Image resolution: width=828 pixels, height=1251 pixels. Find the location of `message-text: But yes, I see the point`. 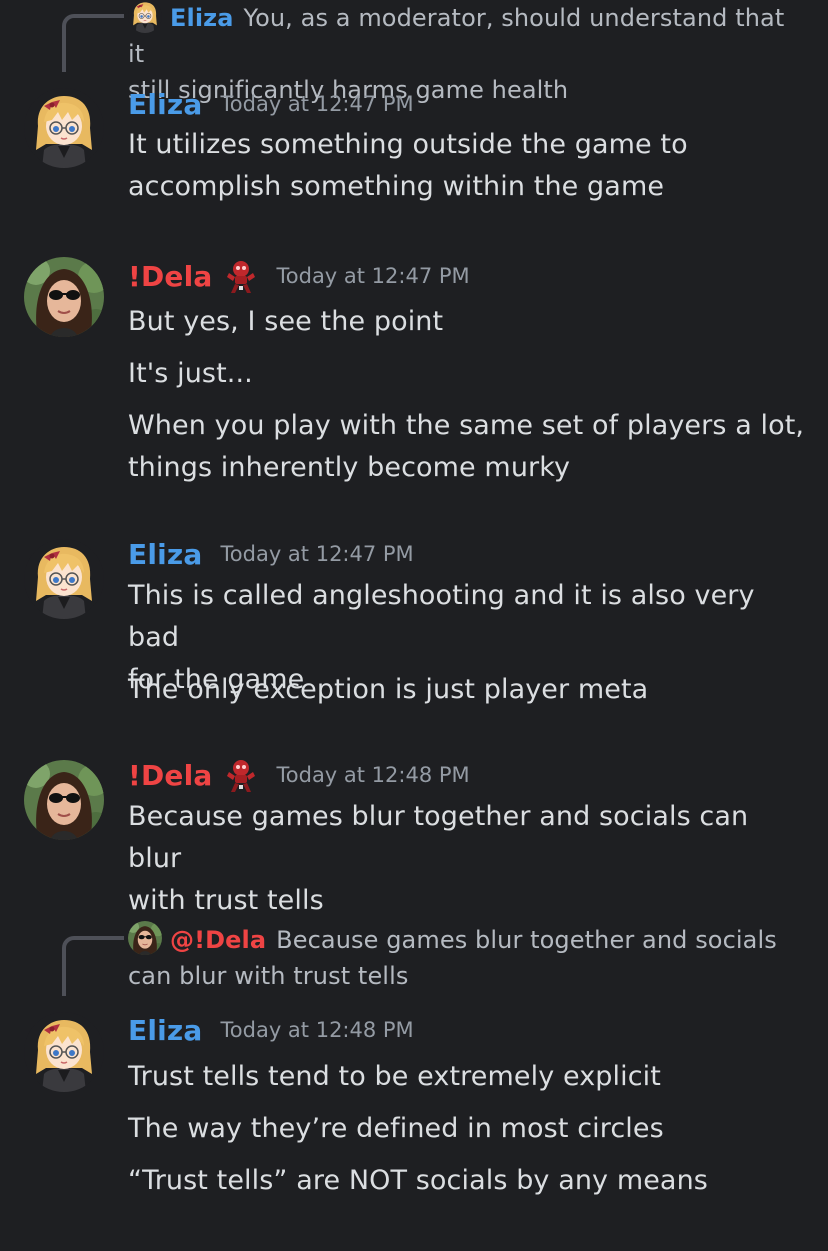

message-text: But yes, I see the point is located at coordinates (468, 322).